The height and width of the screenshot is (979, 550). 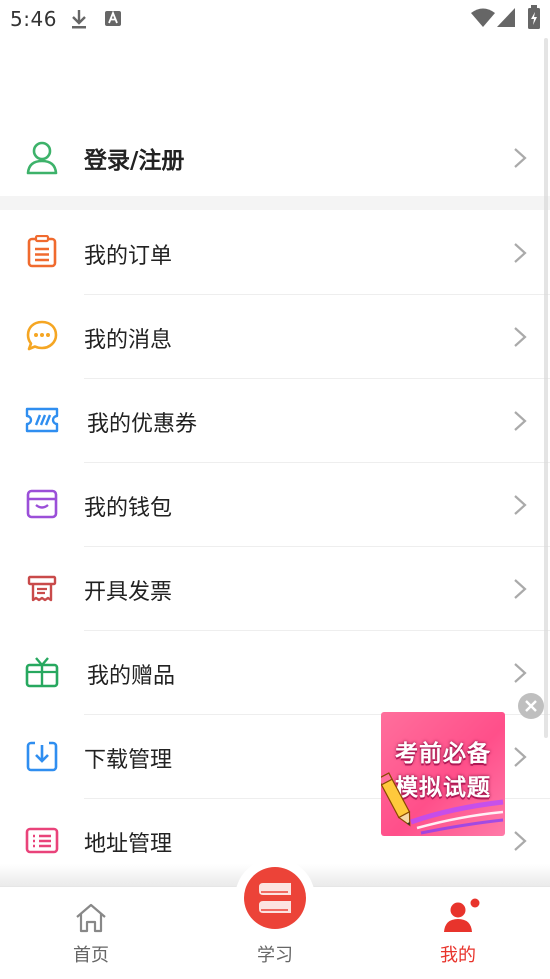 I want to click on ad-close-button, so click(x=531, y=706).